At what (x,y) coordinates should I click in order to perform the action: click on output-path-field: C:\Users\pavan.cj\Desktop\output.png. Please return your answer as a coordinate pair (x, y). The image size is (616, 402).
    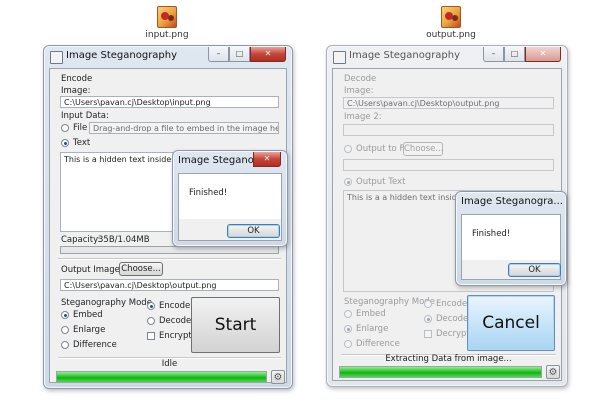
    Looking at the image, I should click on (169, 285).